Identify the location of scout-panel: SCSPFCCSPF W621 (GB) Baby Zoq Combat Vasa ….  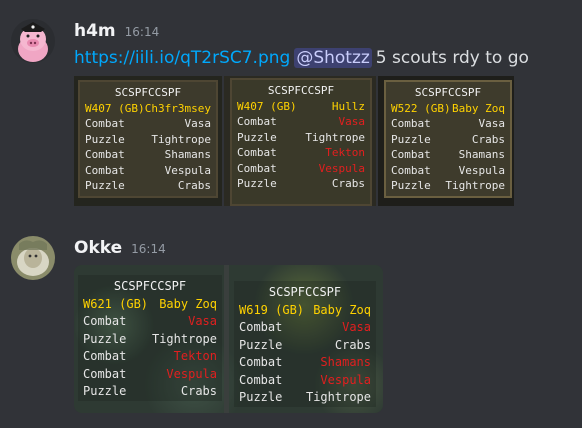
(150, 338).